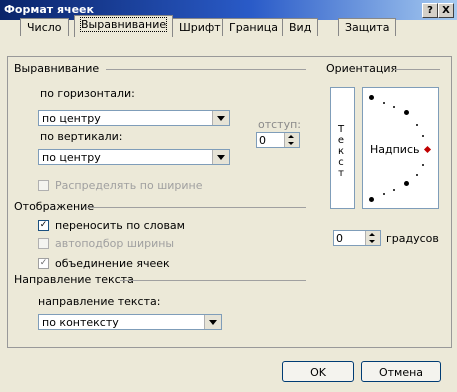 The height and width of the screenshot is (392, 457). I want to click on shrink-to-fit-label: автоподбор ширины, so click(115, 243).